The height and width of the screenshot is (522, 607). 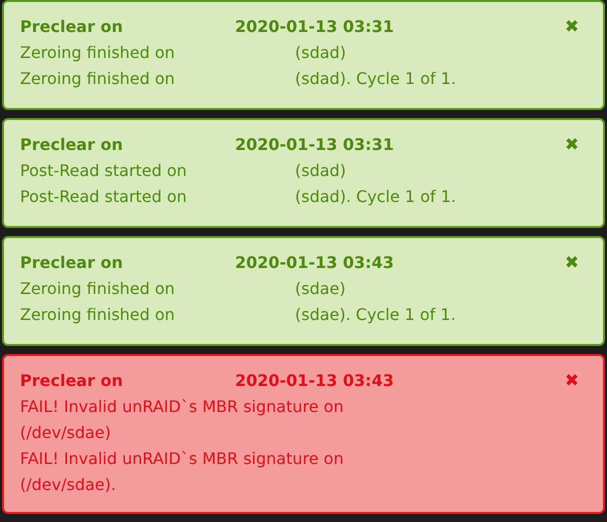 I want to click on device-name: (/dev/sdae), so click(x=66, y=433).